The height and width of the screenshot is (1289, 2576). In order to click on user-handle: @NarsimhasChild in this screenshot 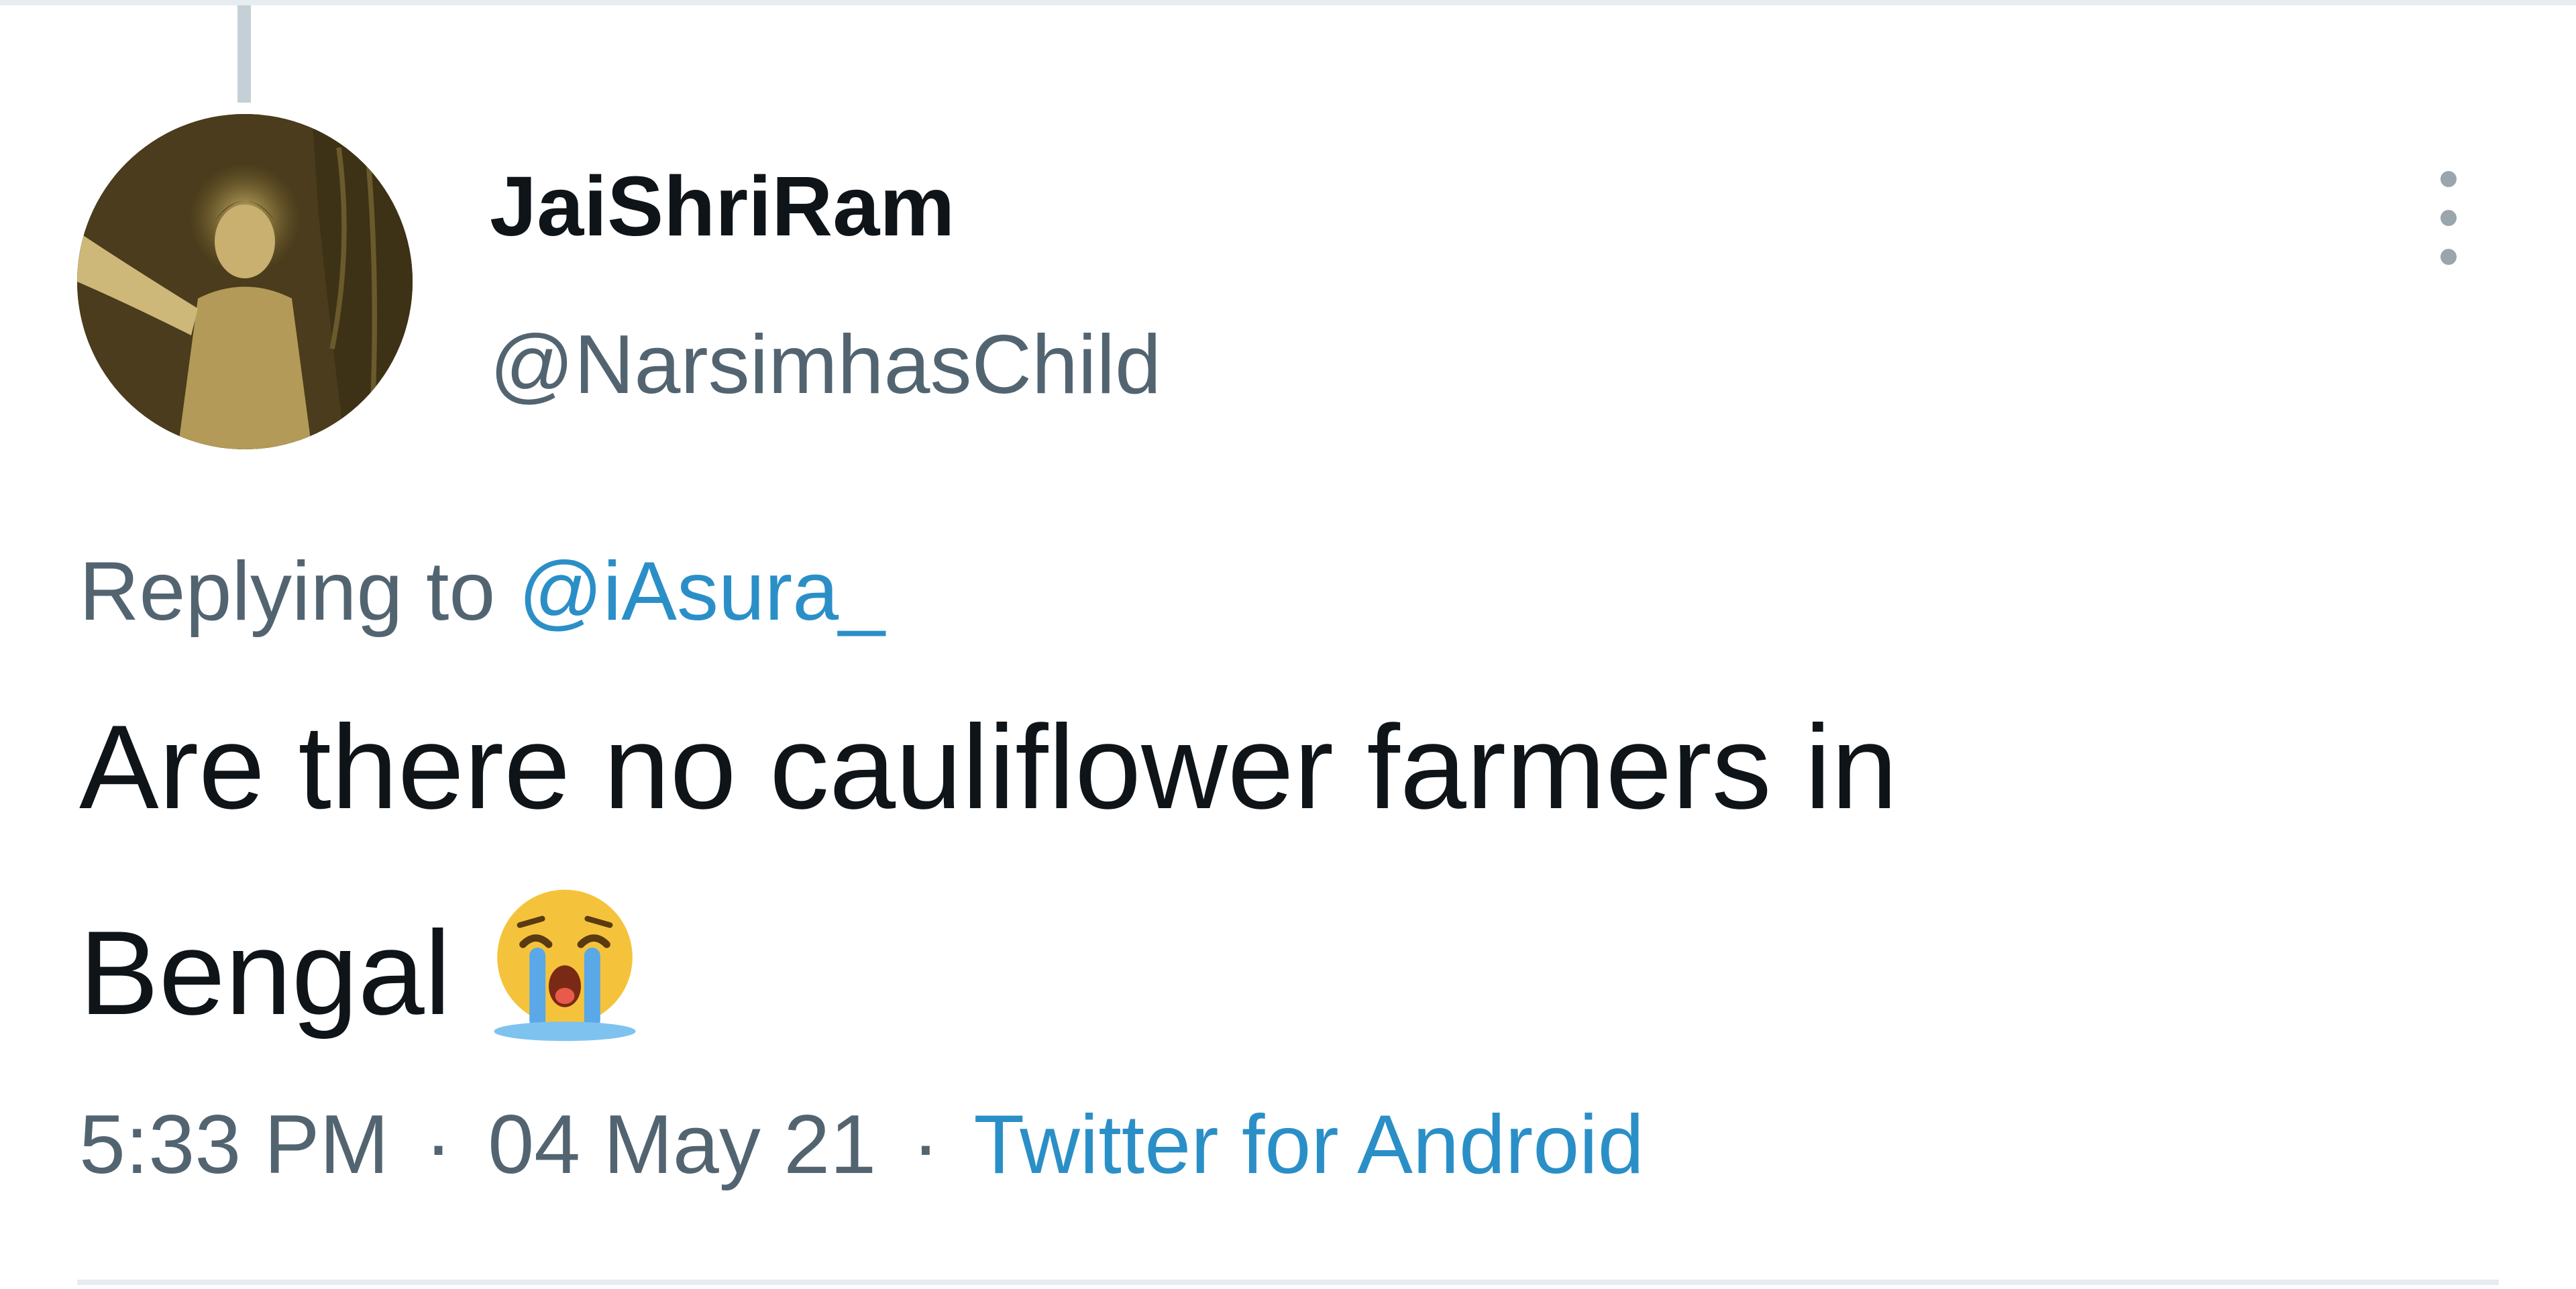, I will do `click(825, 365)`.